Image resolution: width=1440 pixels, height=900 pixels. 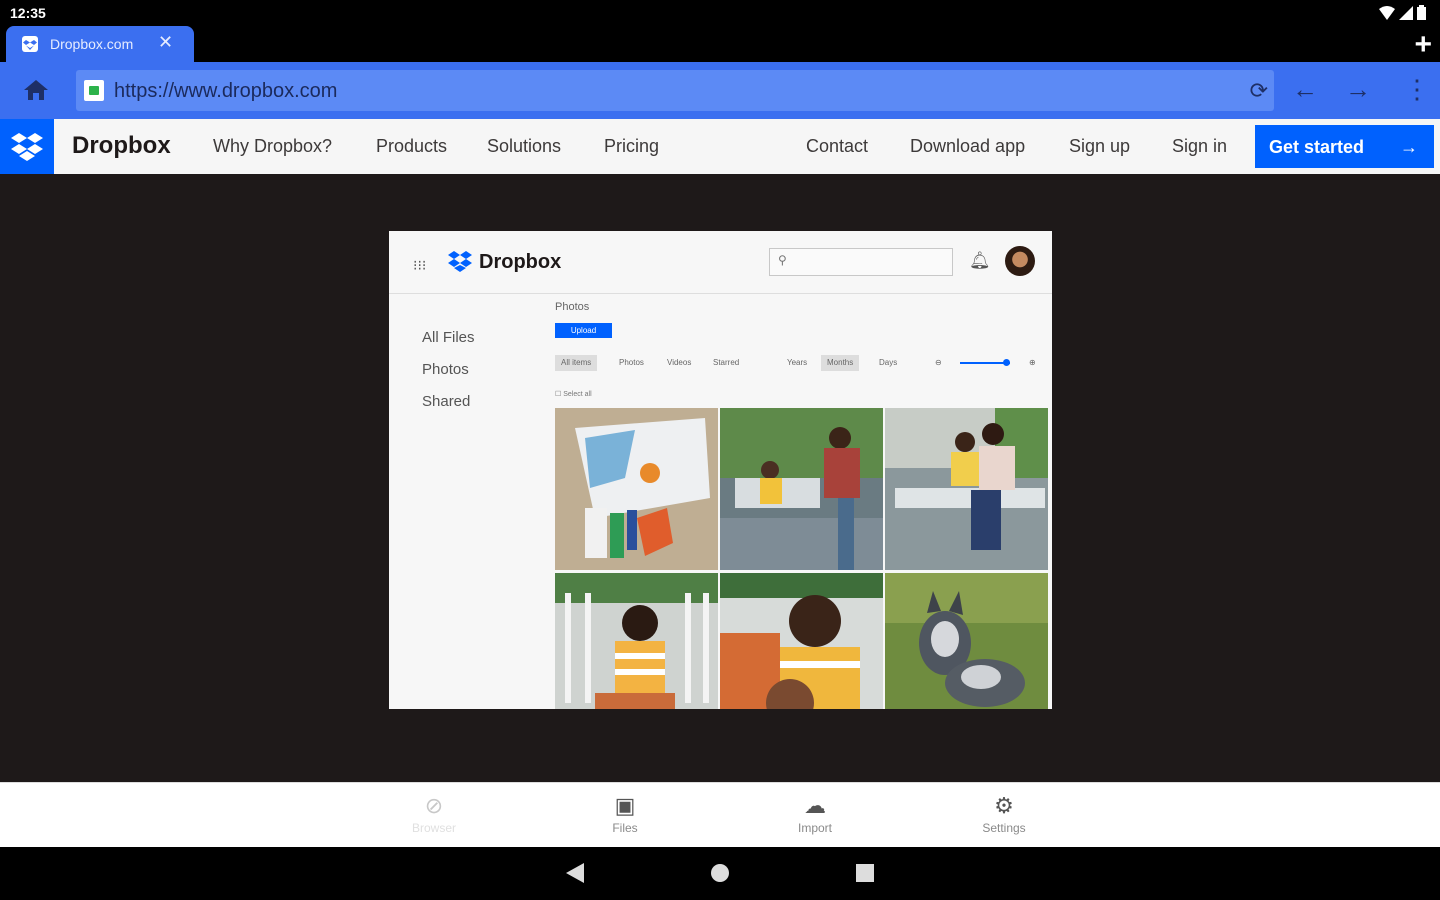 What do you see at coordinates (1259, 91) in the screenshot?
I see `reload-icon: ⟳` at bounding box center [1259, 91].